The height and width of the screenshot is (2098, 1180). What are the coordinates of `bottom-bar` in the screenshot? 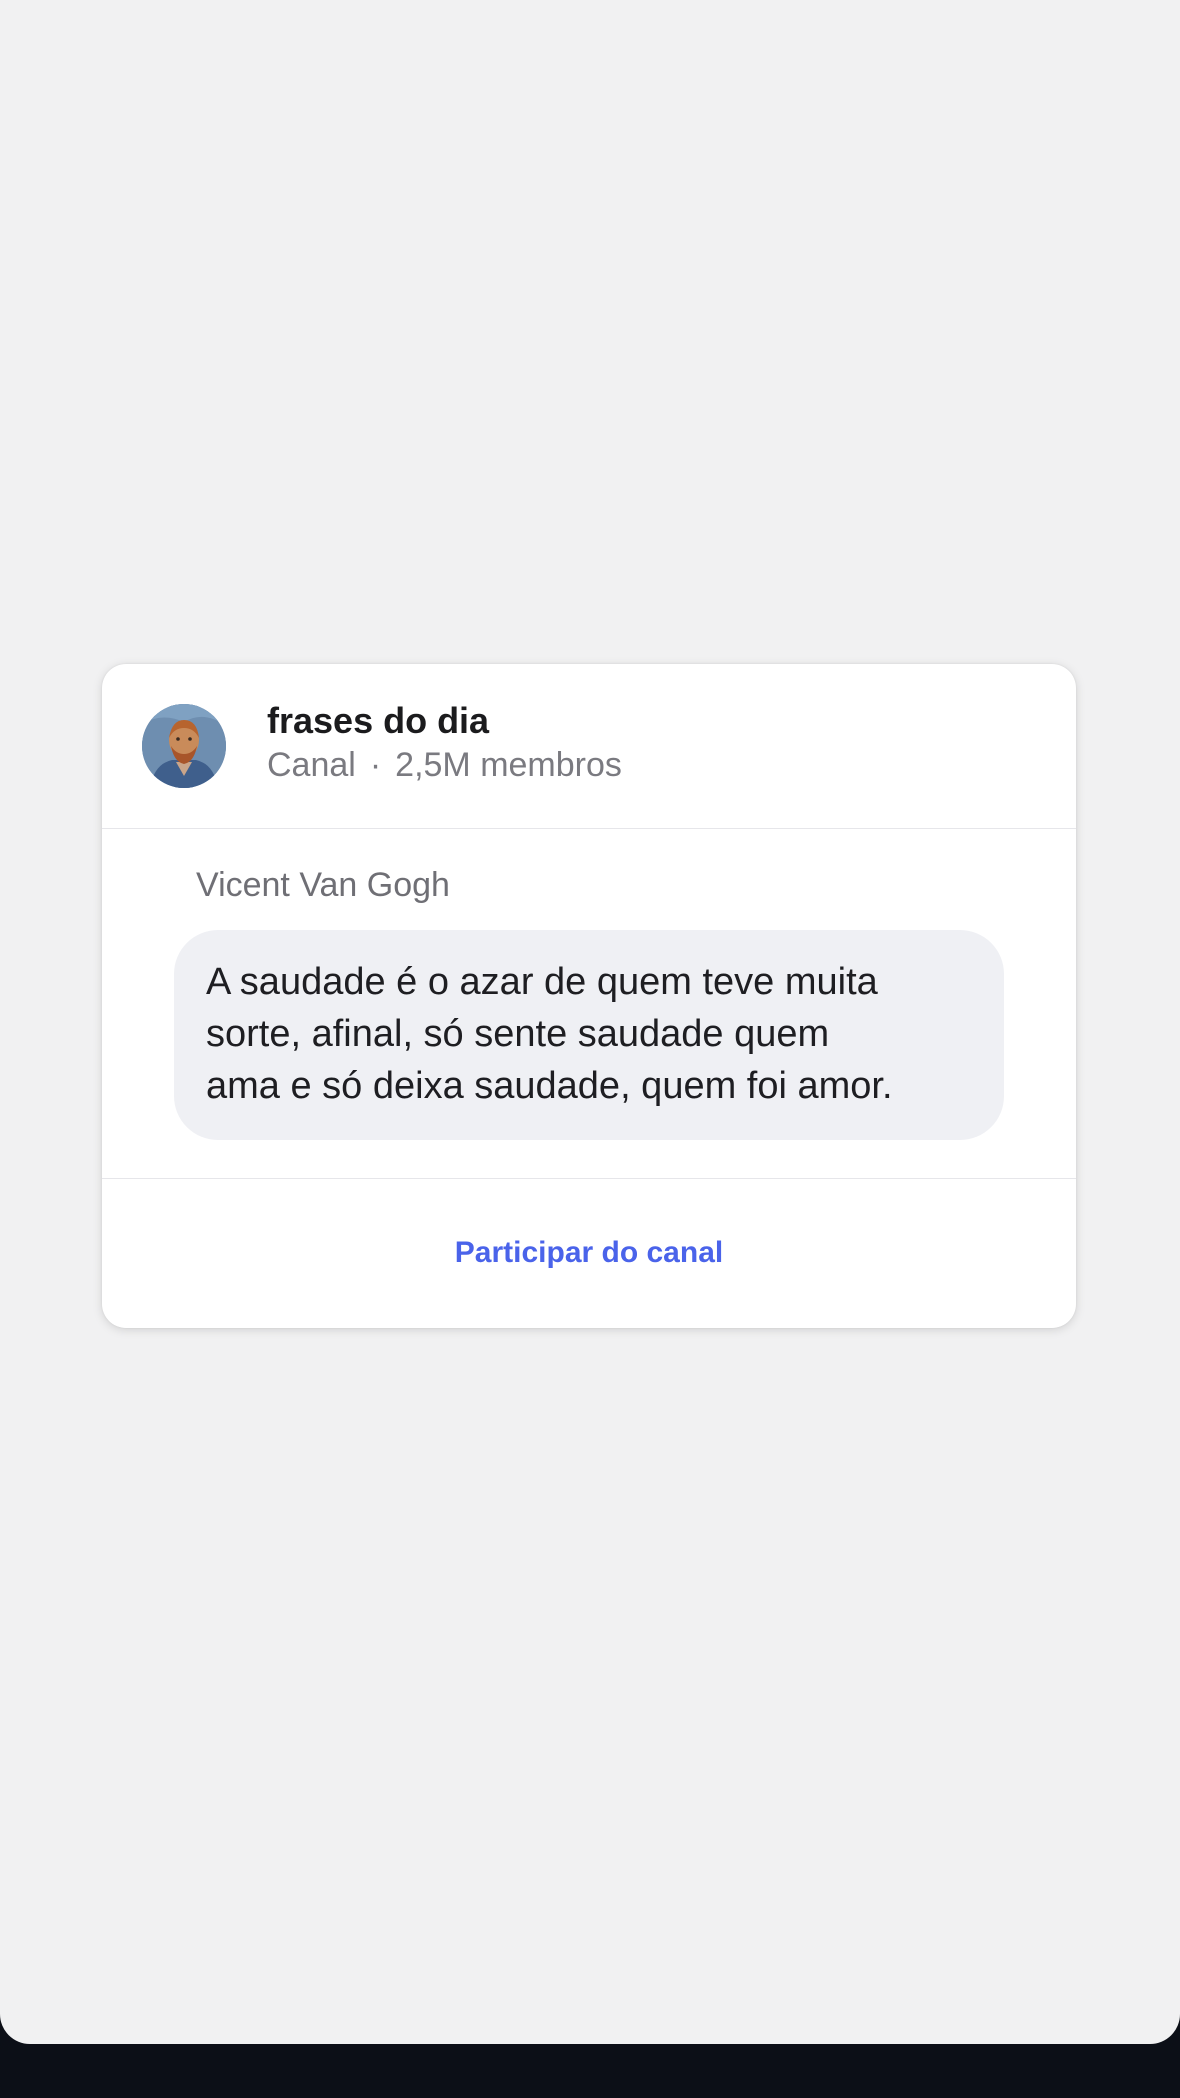 It's located at (590, 2071).